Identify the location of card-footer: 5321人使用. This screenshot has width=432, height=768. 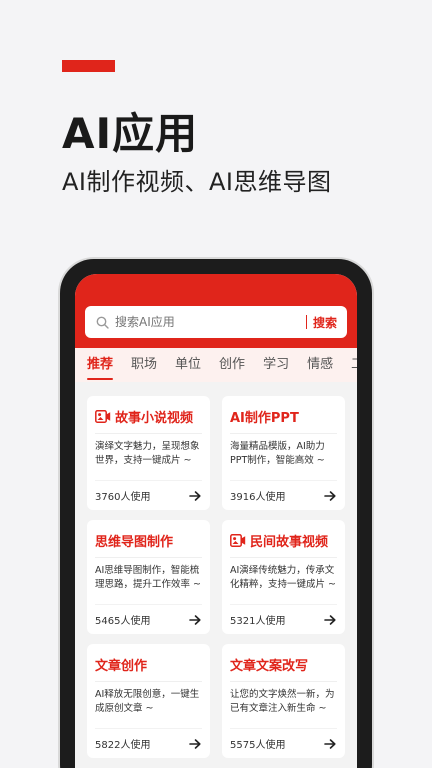
(283, 619).